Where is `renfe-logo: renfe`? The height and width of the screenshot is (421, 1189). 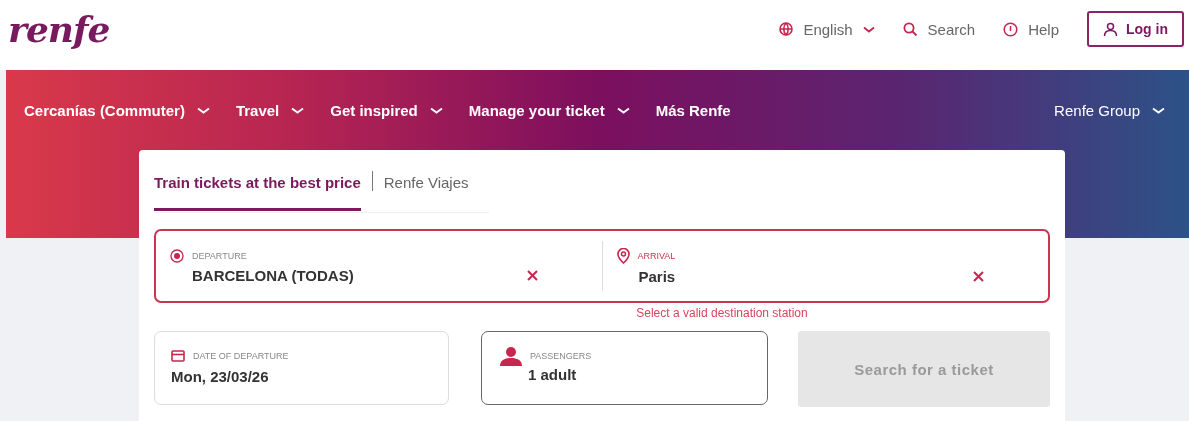 renfe-logo: renfe is located at coordinates (59, 29).